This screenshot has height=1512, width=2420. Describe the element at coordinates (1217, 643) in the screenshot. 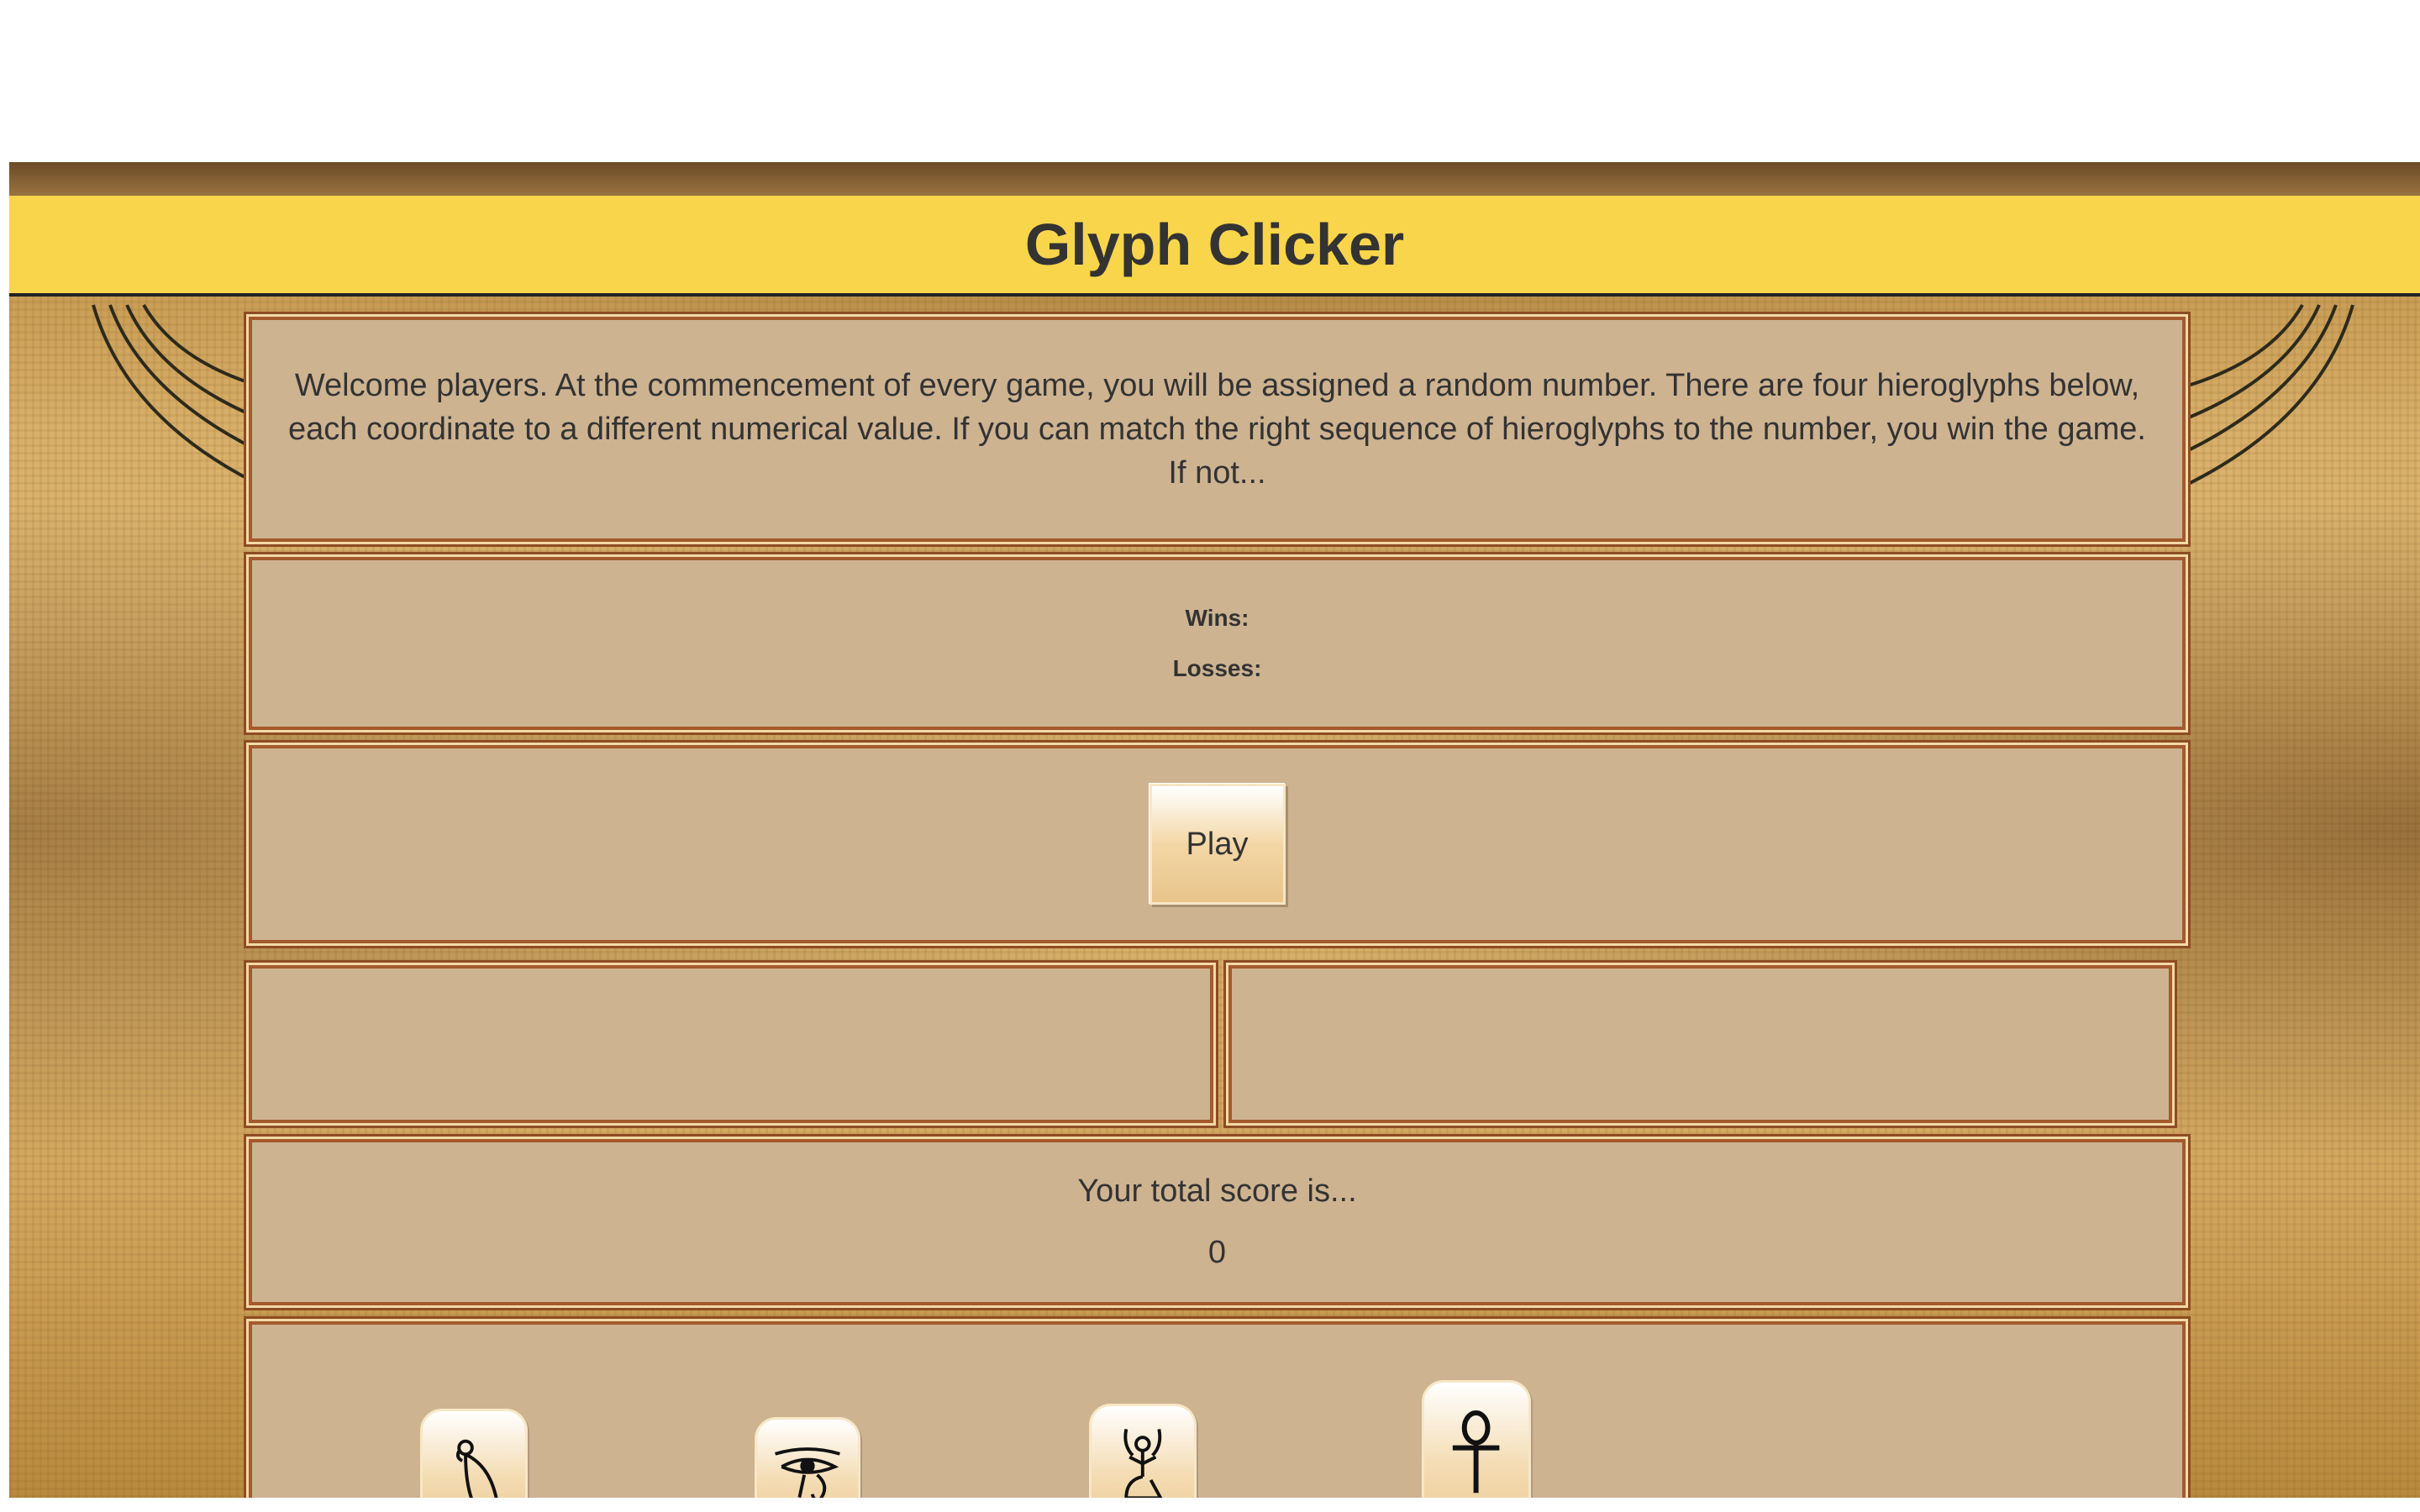

I see `stats-panel: Wins: Losses:` at that location.